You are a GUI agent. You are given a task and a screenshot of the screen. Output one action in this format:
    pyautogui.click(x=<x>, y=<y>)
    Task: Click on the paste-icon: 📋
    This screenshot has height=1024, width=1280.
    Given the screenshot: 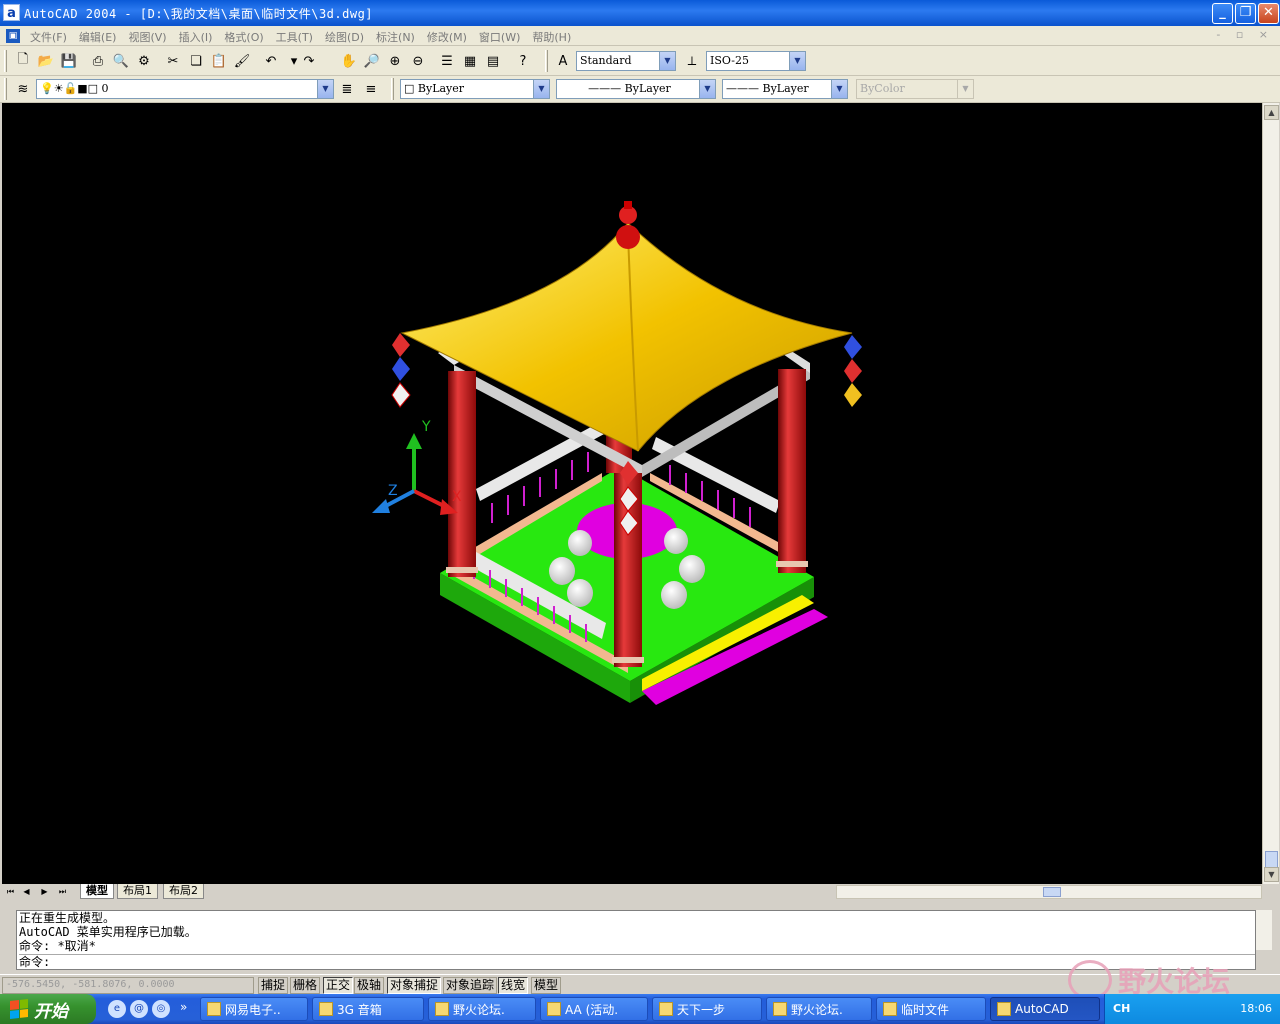 What is the action you would take?
    pyautogui.click(x=219, y=61)
    